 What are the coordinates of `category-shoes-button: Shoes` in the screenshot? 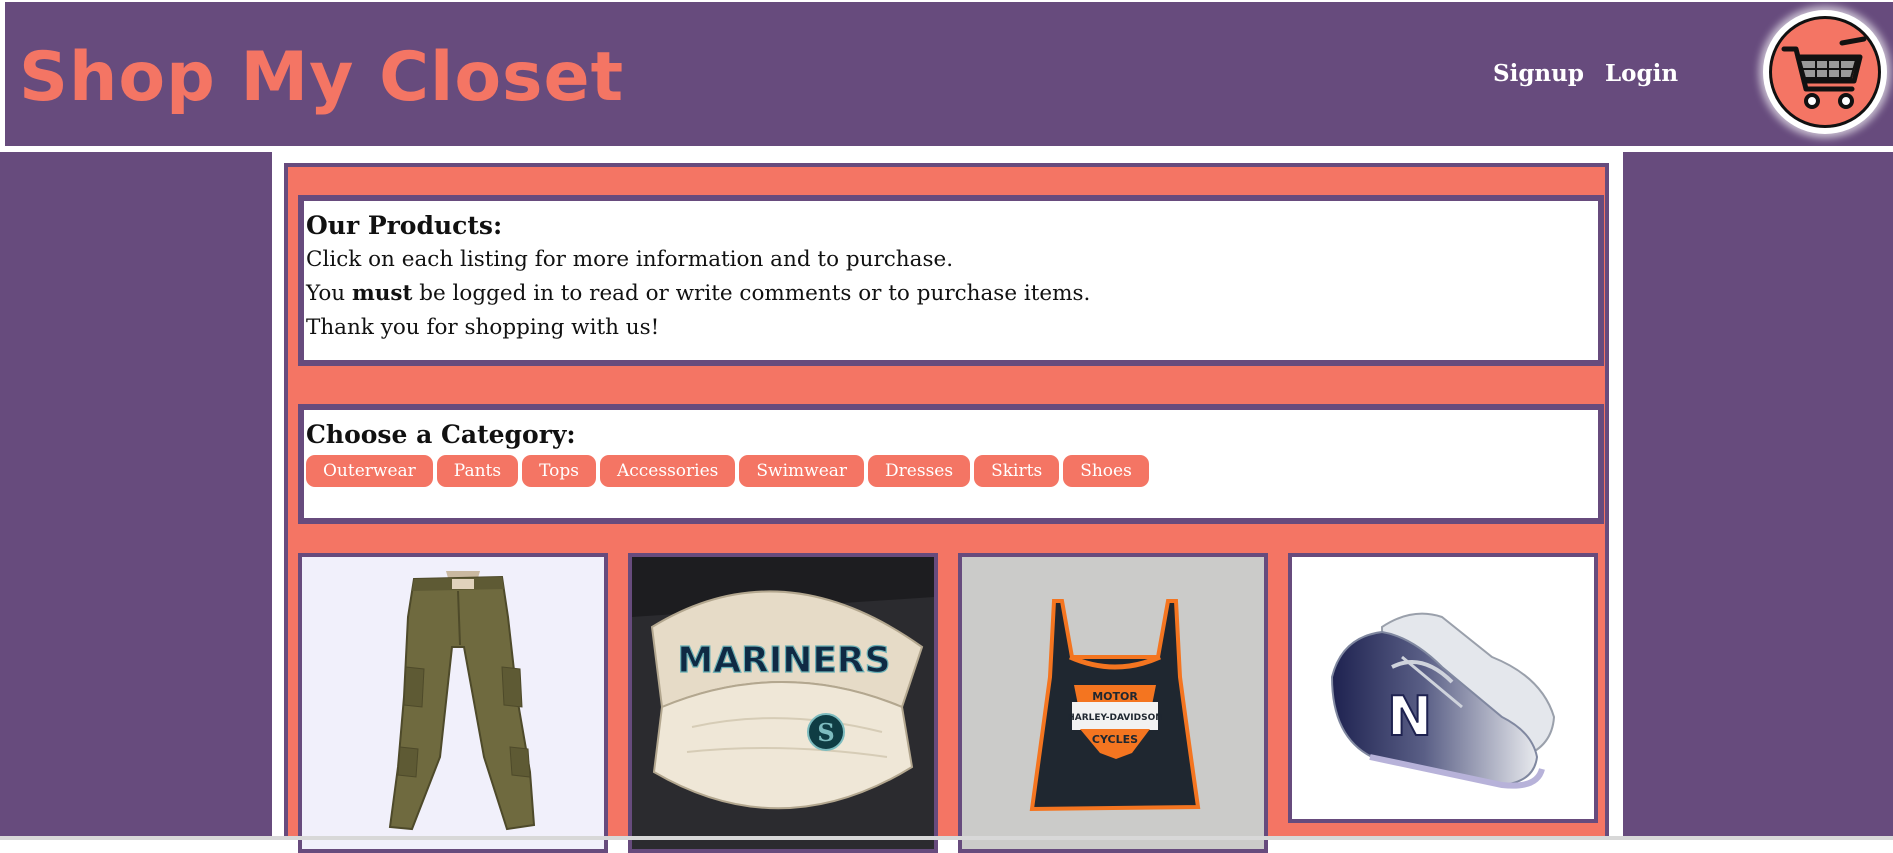 It's located at (1106, 471).